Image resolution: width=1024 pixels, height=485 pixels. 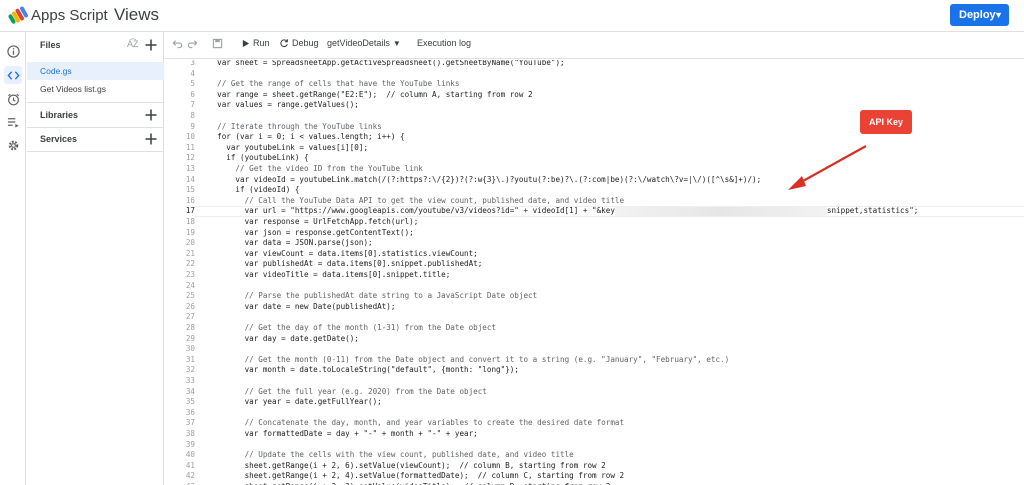 I want to click on file-item-code-gs: Code.gs, so click(x=95, y=71).